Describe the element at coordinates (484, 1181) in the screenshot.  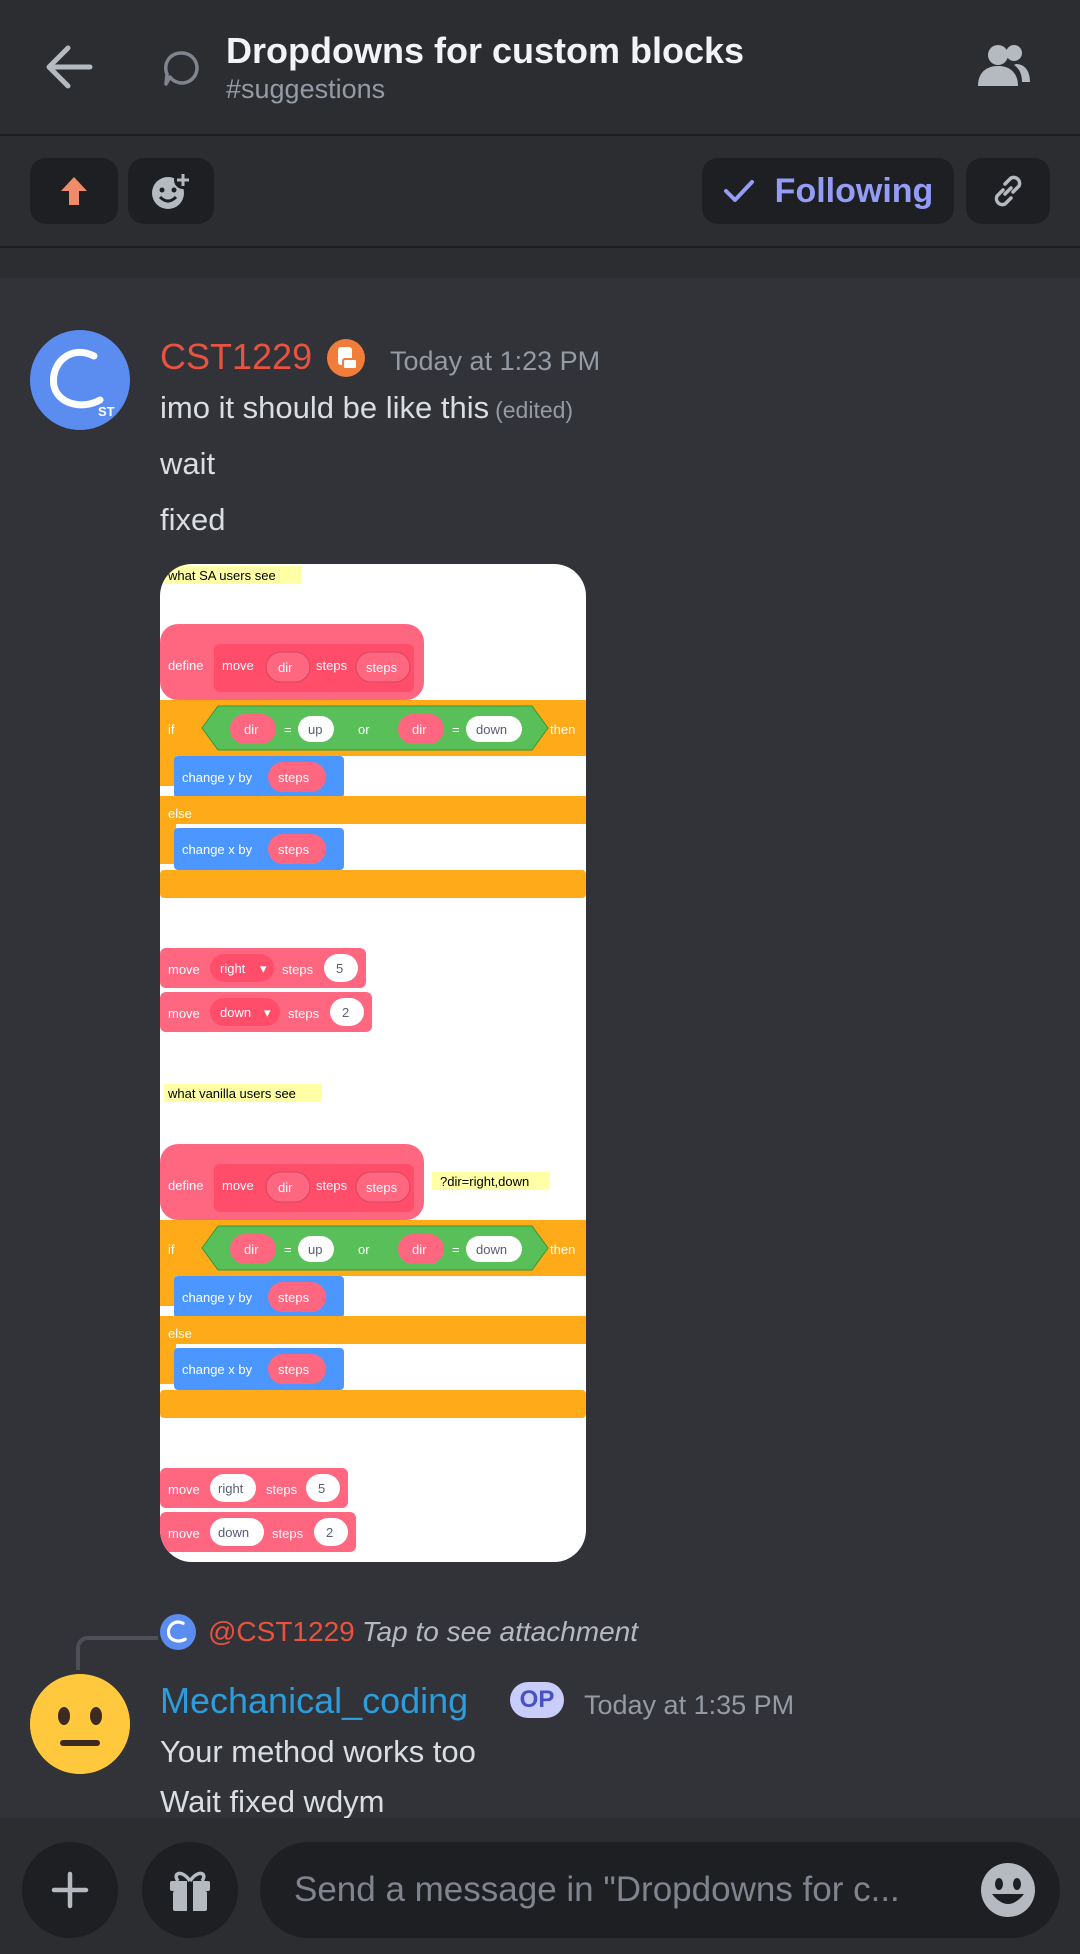
I see `svg-text: ?dir=right,down` at that location.